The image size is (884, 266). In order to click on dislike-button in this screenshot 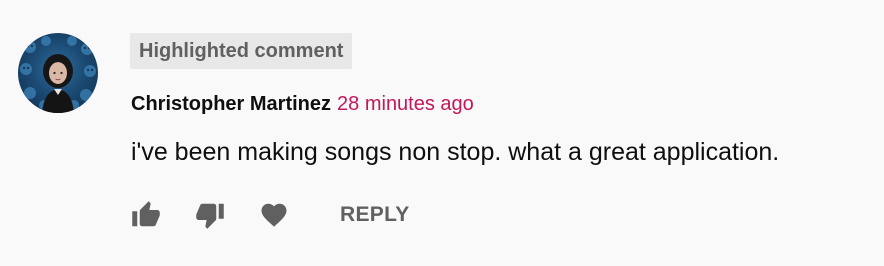, I will do `click(210, 215)`.